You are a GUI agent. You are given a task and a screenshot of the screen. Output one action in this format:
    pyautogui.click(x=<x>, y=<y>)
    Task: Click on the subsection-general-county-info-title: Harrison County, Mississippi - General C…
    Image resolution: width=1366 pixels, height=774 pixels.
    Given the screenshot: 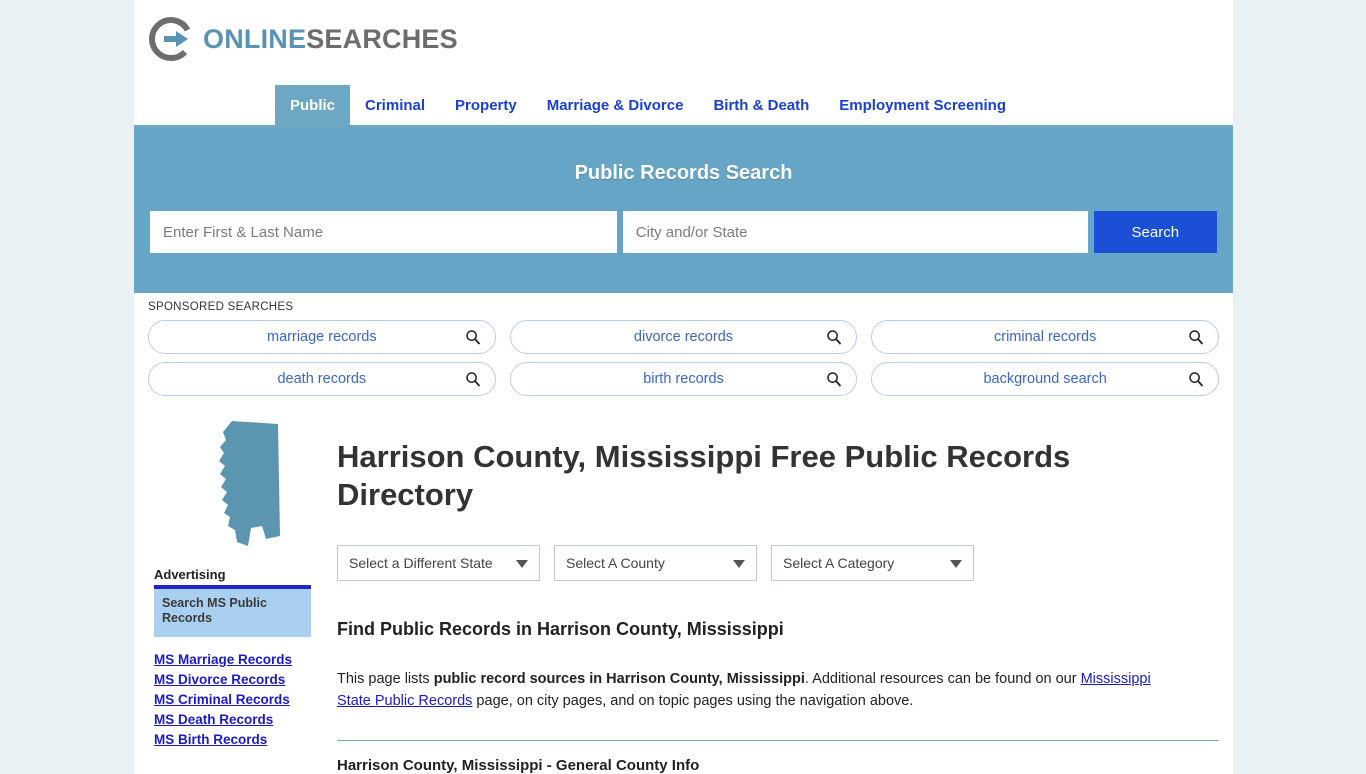 What is the action you would take?
    pyautogui.click(x=518, y=765)
    